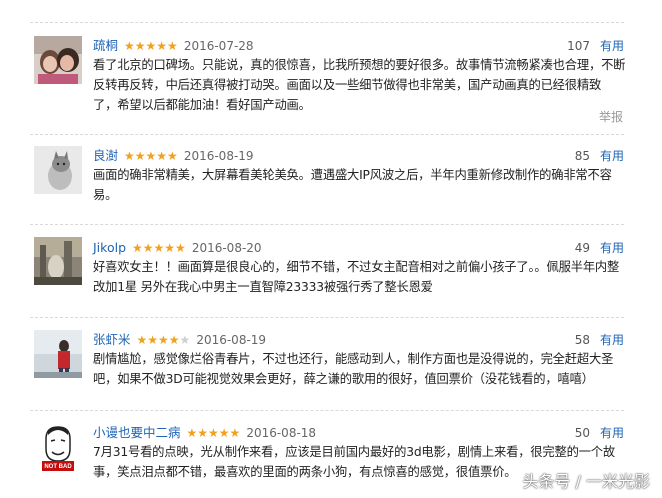 Image resolution: width=662 pixels, height=498 pixels. Describe the element at coordinates (105, 45) in the screenshot. I see `review-username: 疏桐` at that location.